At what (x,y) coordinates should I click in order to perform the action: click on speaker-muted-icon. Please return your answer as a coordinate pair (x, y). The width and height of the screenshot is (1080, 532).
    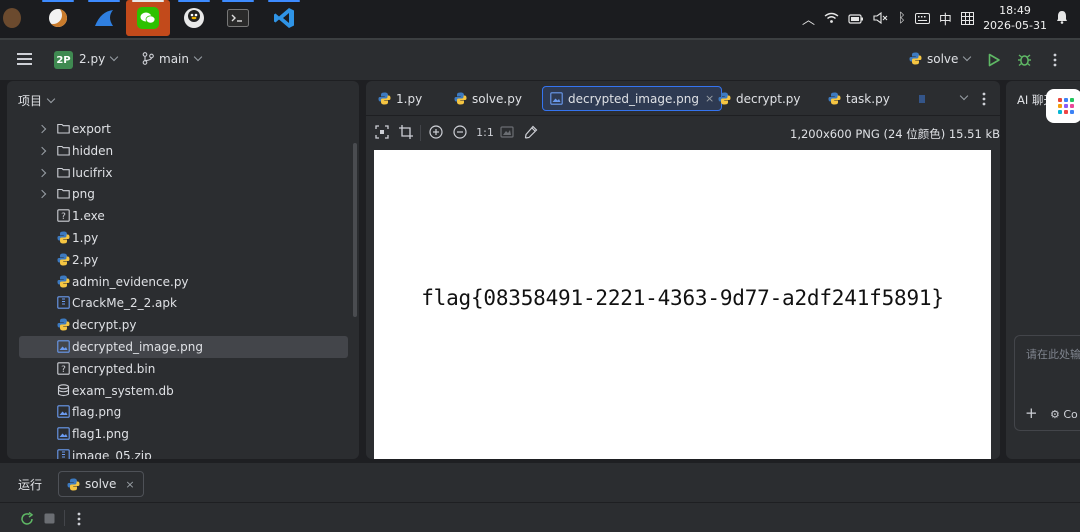
    Looking at the image, I should click on (881, 18).